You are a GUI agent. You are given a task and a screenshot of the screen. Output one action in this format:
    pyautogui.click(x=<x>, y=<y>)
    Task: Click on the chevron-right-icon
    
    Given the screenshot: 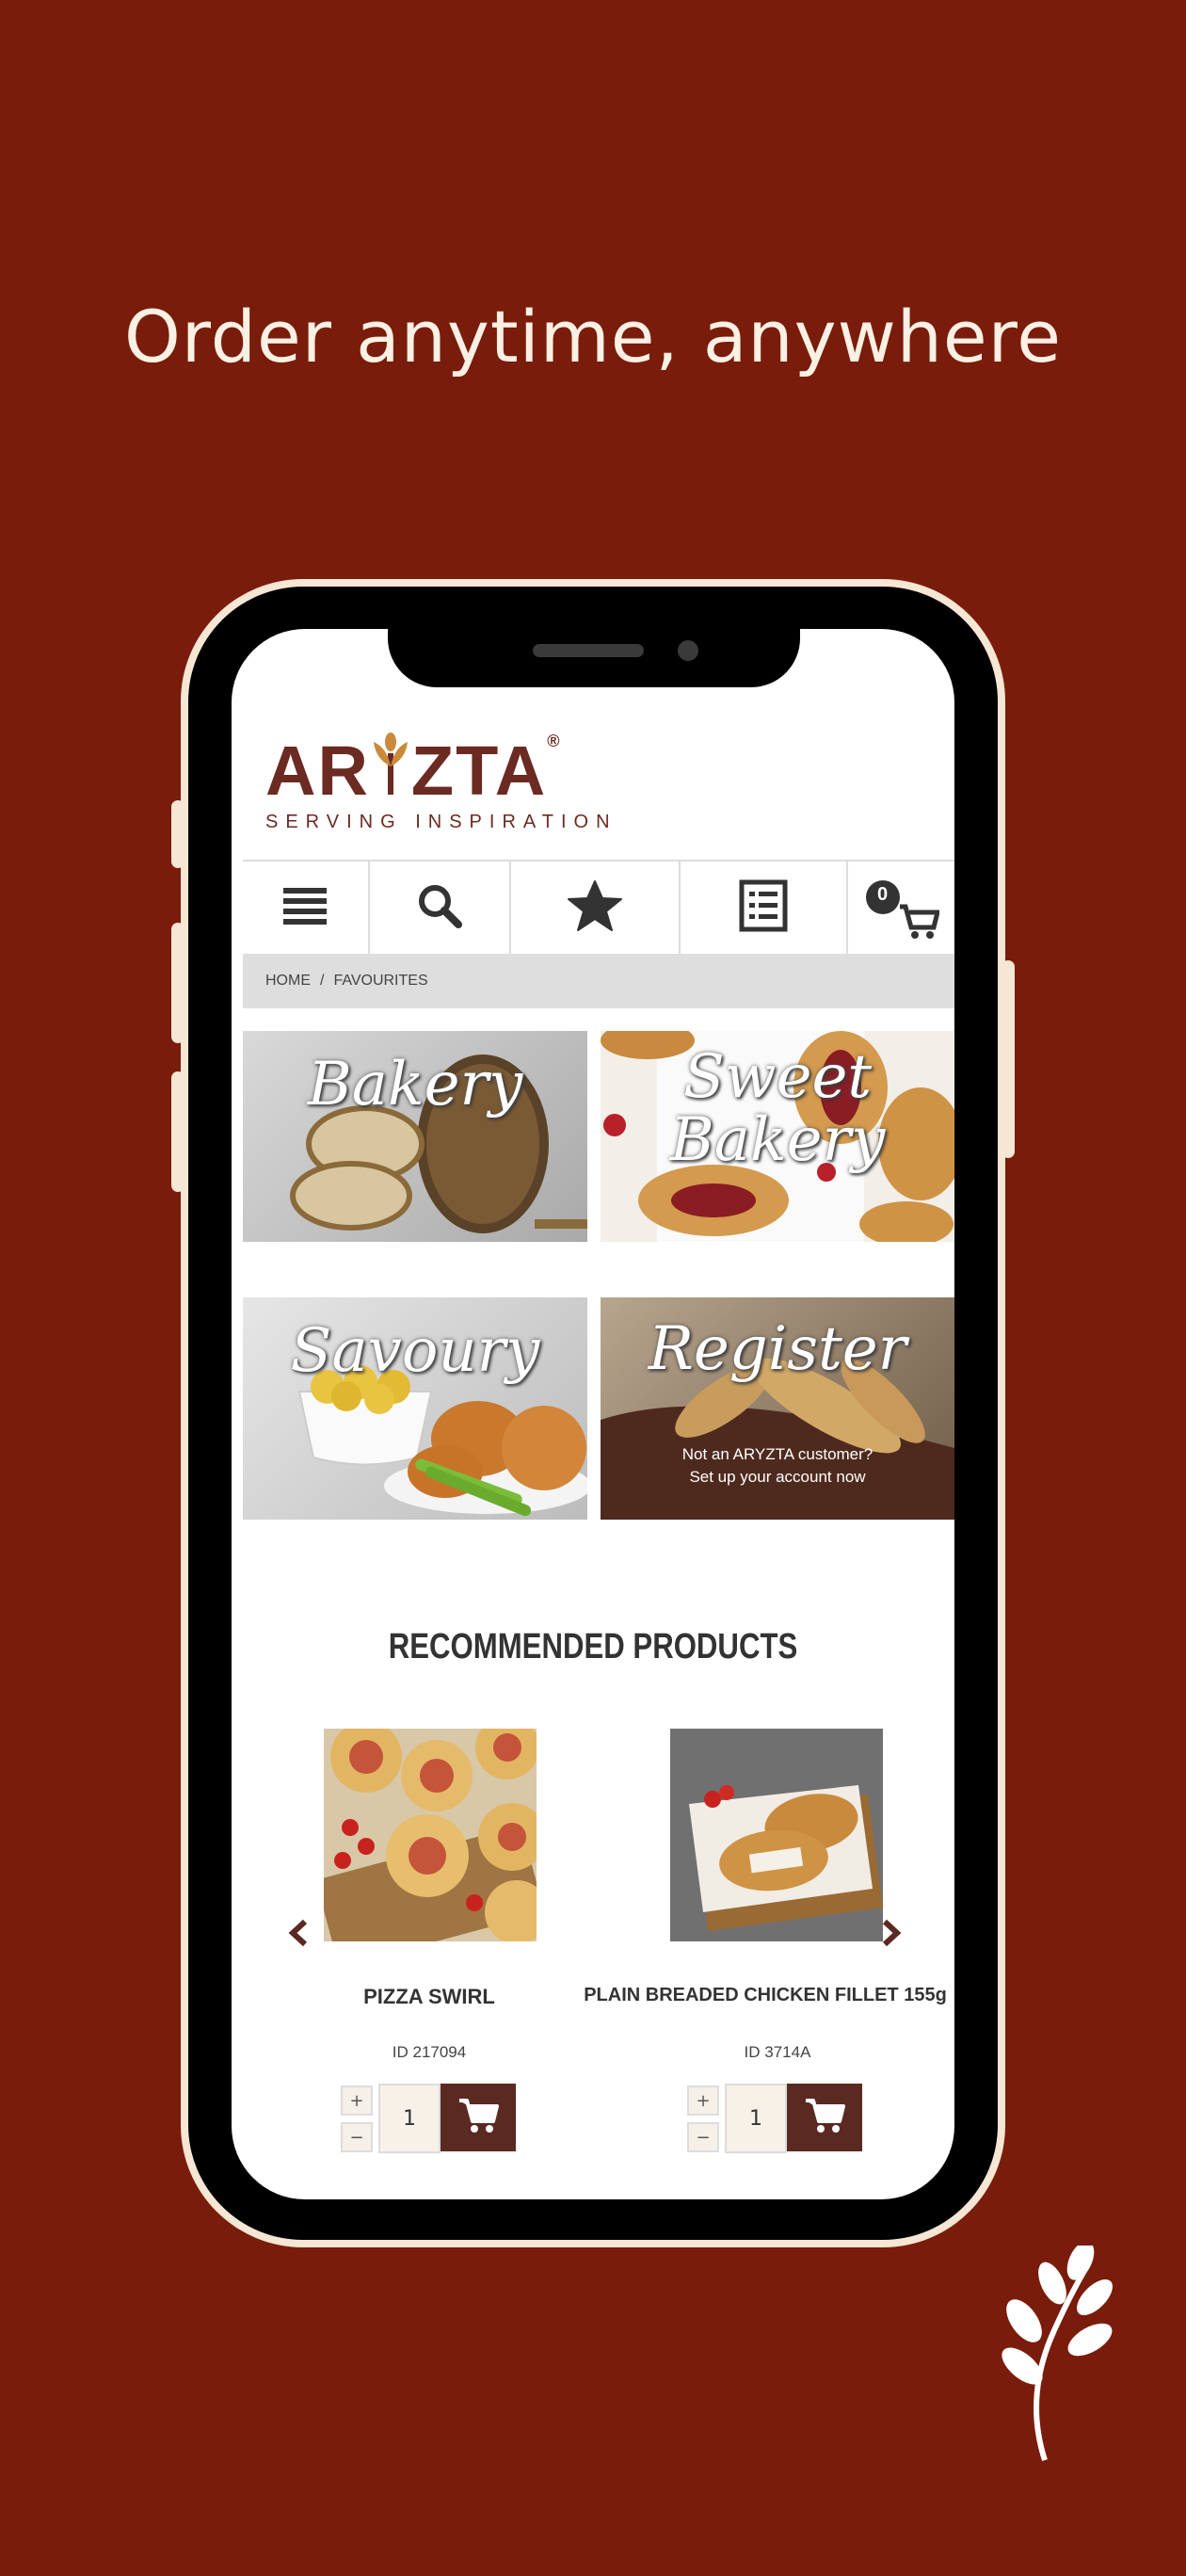 What is the action you would take?
    pyautogui.click(x=891, y=1935)
    